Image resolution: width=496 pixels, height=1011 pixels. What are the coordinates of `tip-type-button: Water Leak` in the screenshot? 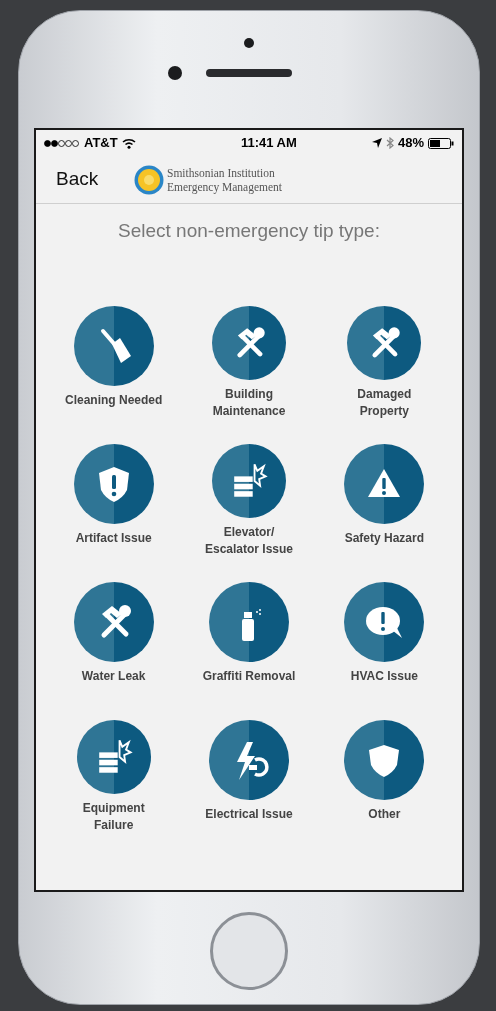 It's located at (114, 638).